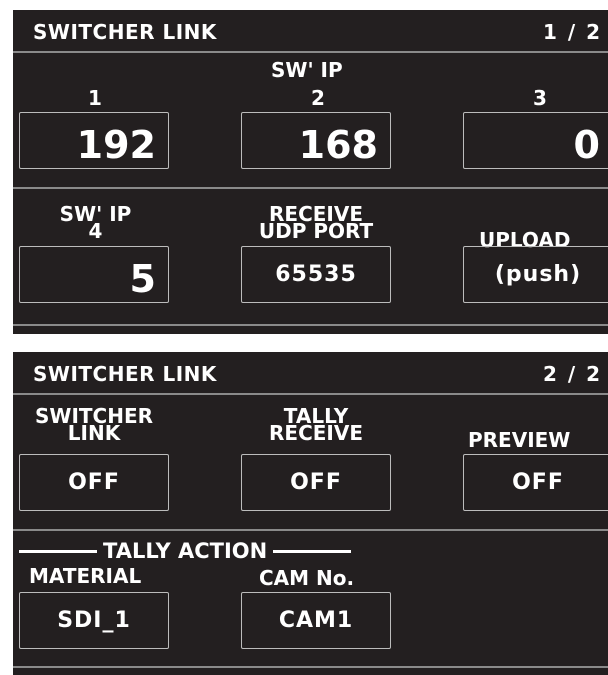 The width and height of the screenshot is (608, 675). I want to click on upload-button: (push), so click(535, 274).